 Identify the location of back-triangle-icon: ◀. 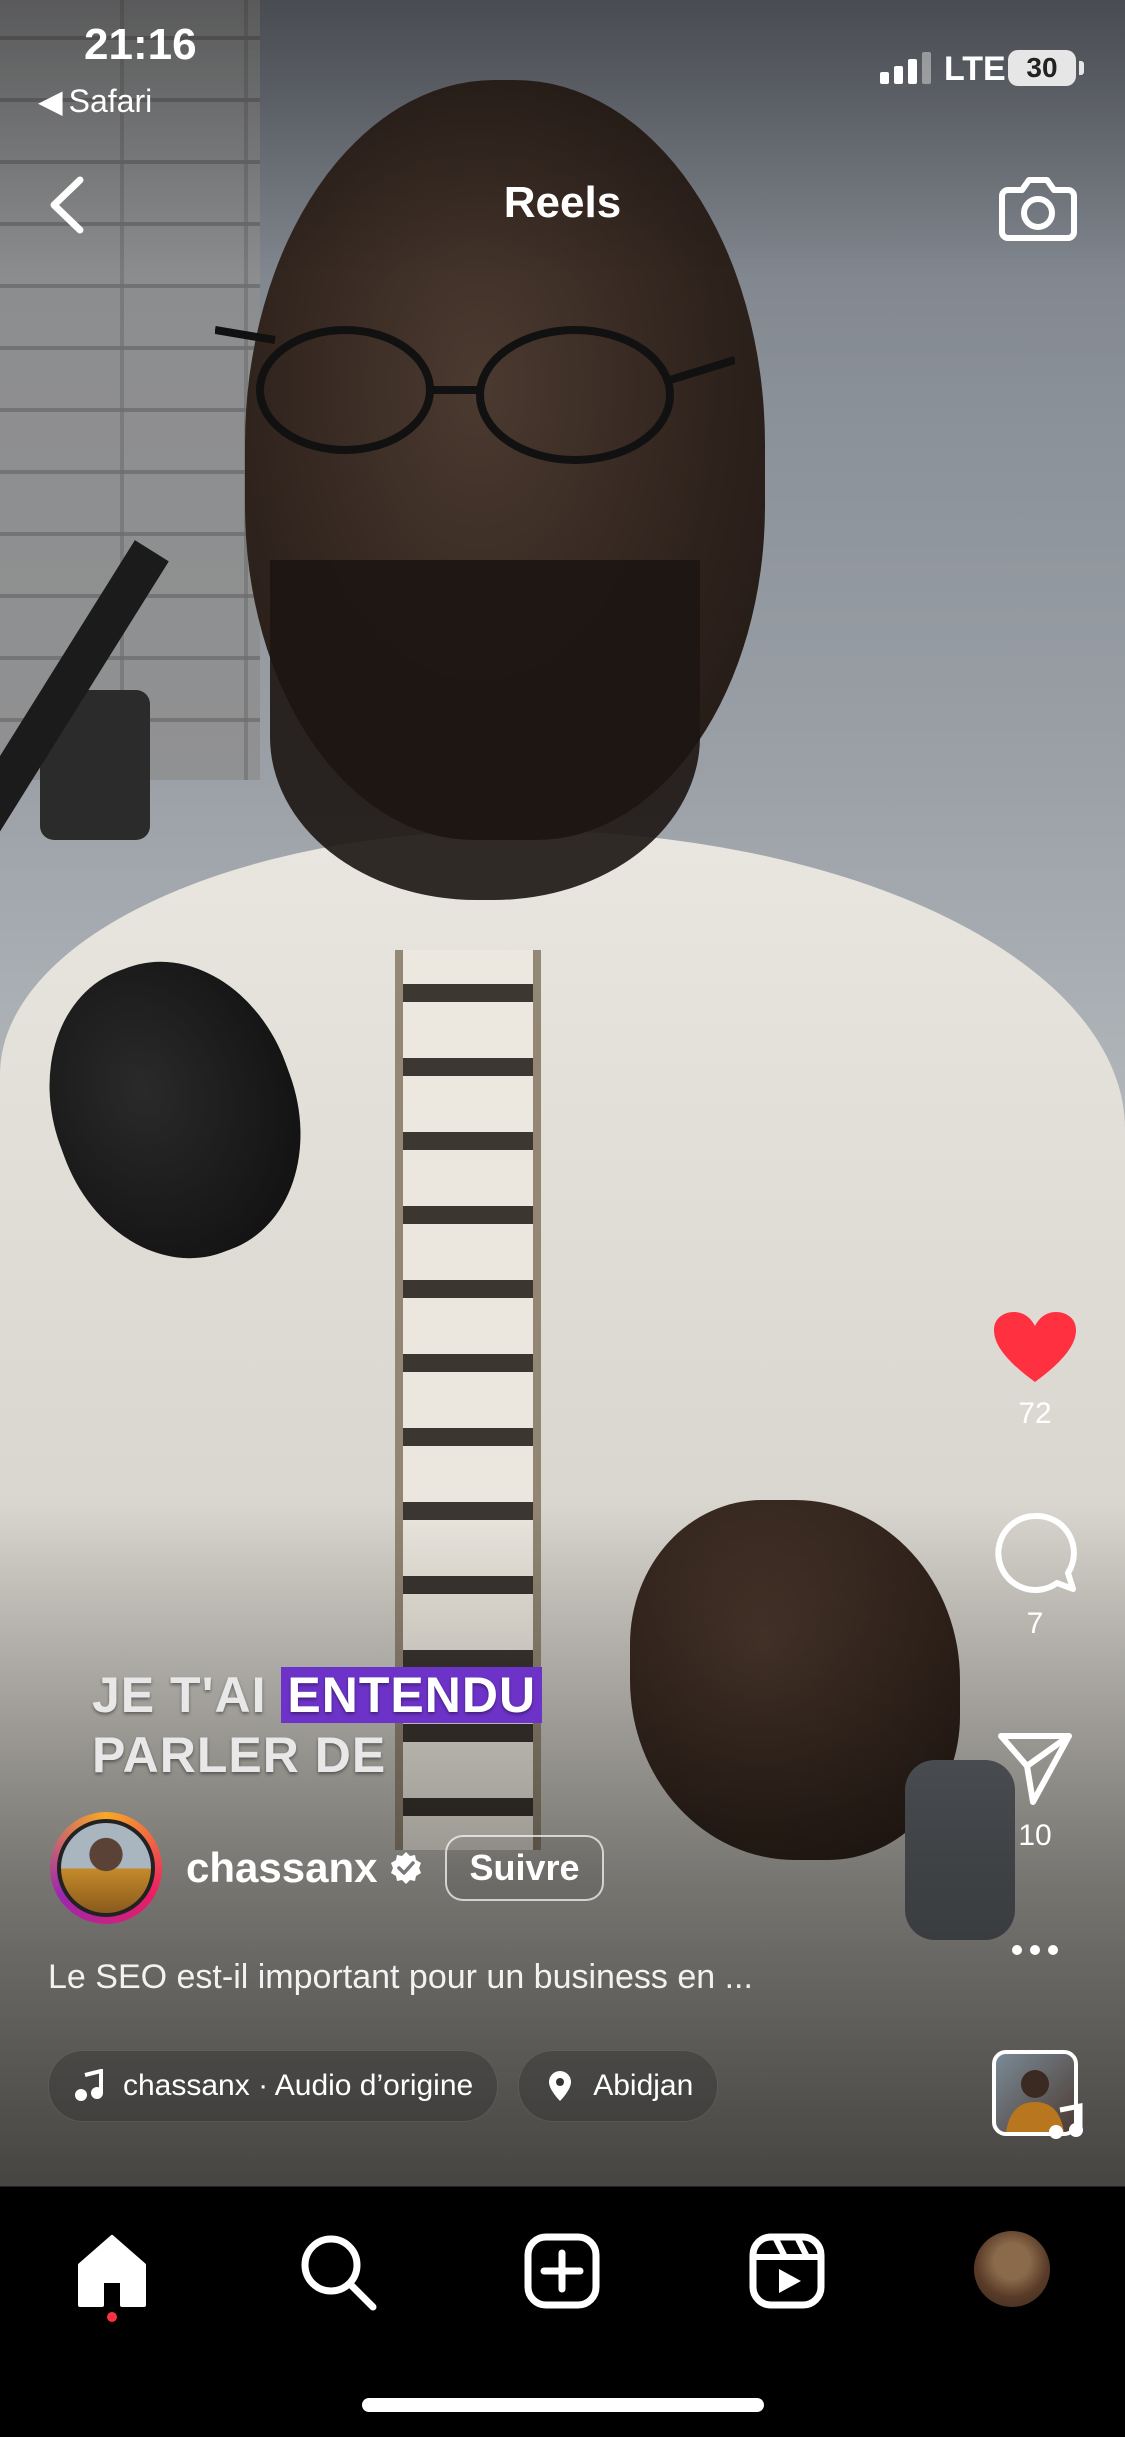
(50, 101).